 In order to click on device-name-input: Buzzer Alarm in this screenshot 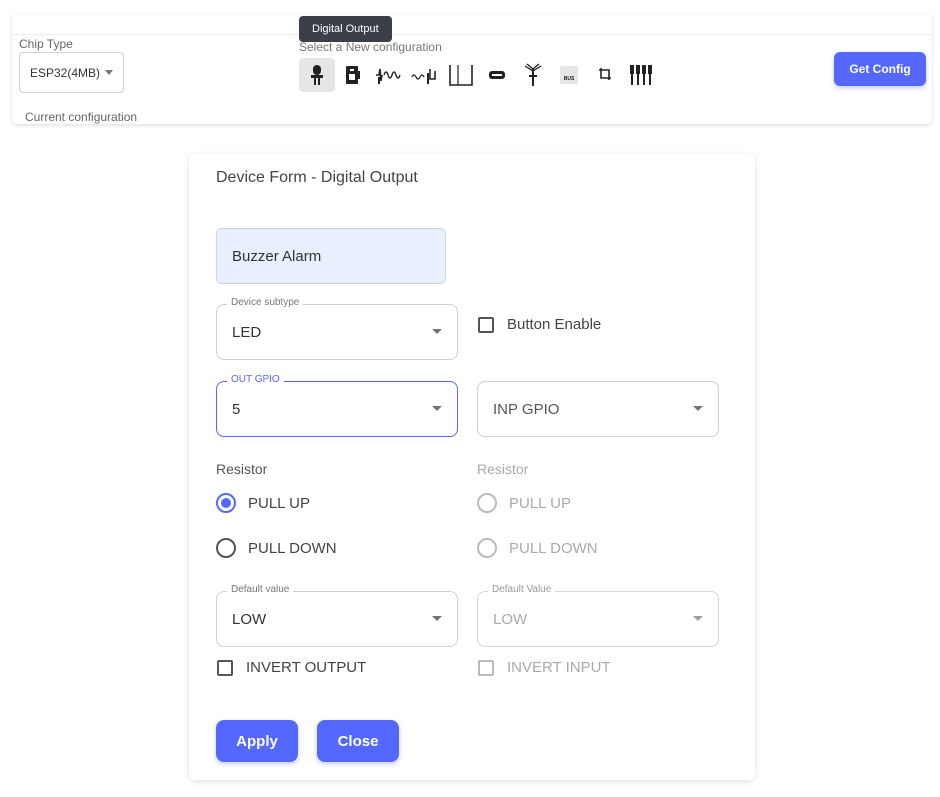, I will do `click(331, 256)`.